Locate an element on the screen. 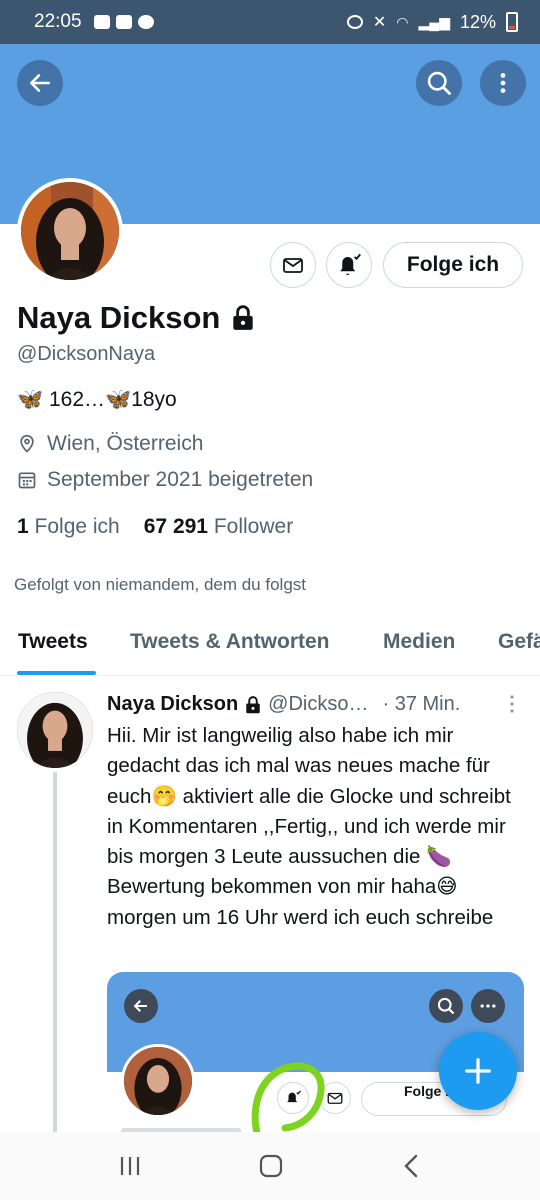 This screenshot has width=540, height=1200. message-button is located at coordinates (293, 265).